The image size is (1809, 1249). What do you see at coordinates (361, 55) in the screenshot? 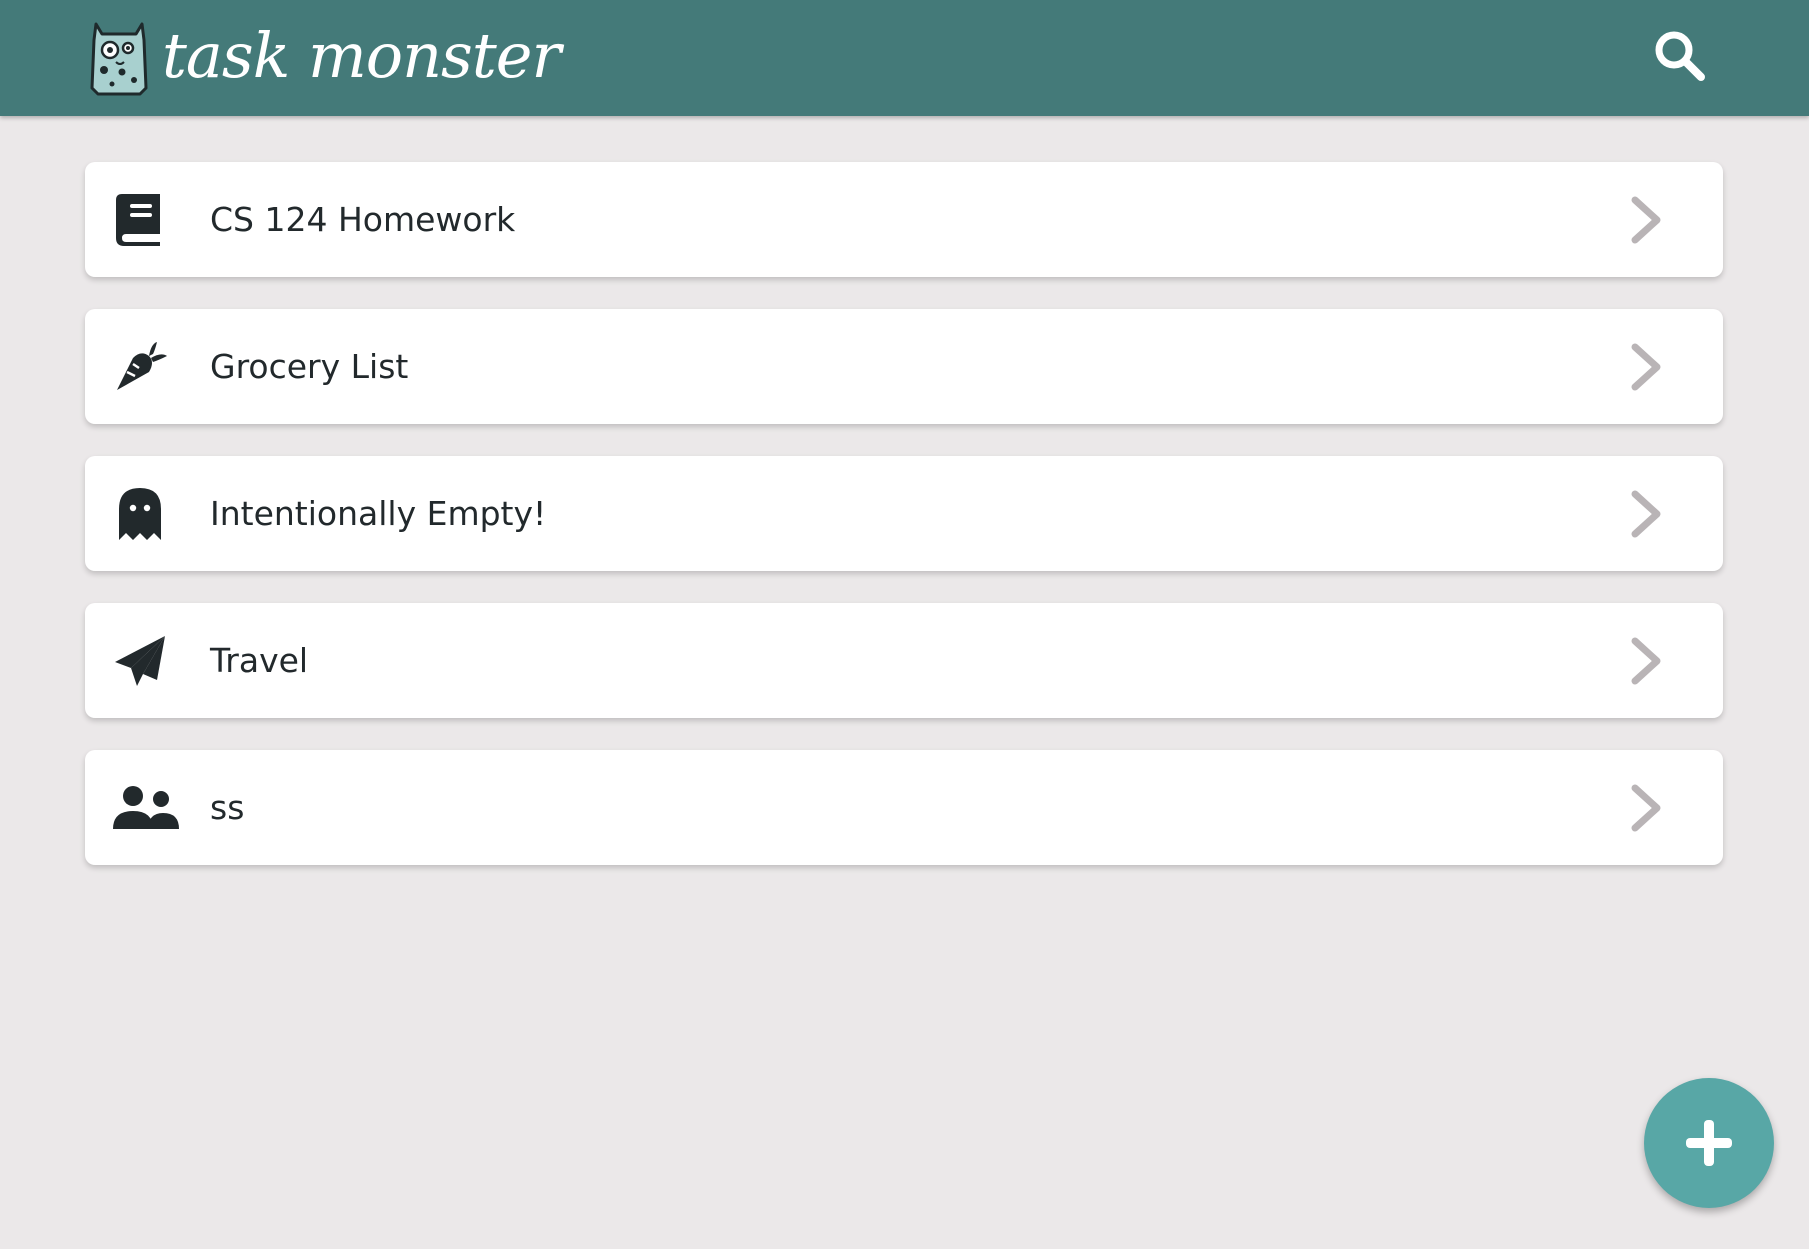
I see `app-title: task monster` at bounding box center [361, 55].